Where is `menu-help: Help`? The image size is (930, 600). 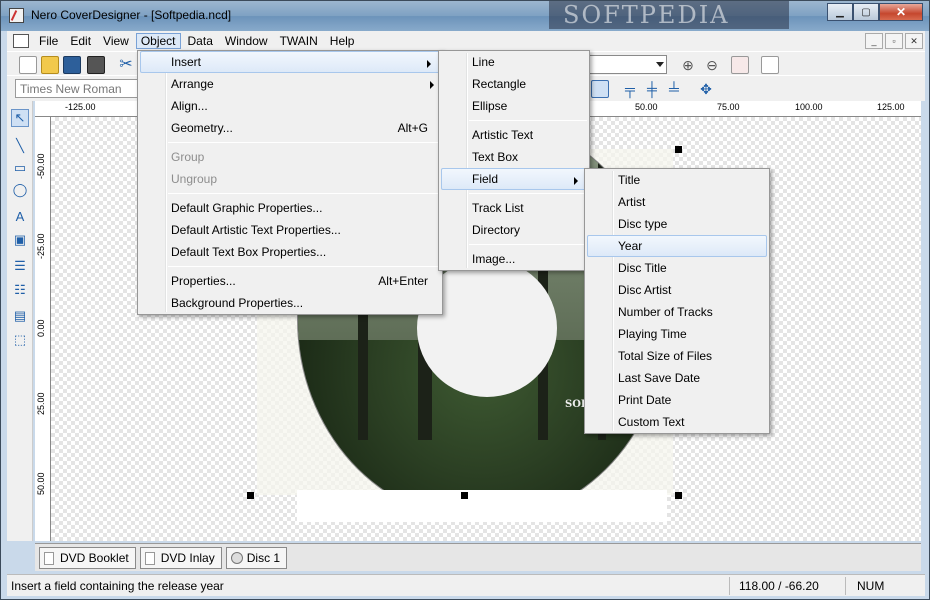
menu-help: Help is located at coordinates (342, 41).